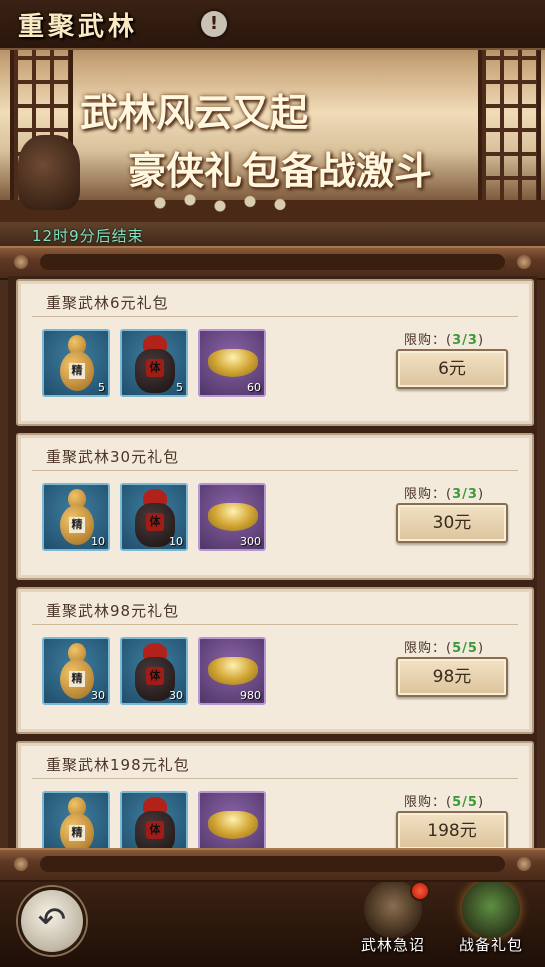 This screenshot has width=545, height=967. What do you see at coordinates (154, 671) in the screenshot?
I see `wine-jar-icon: 体 30` at bounding box center [154, 671].